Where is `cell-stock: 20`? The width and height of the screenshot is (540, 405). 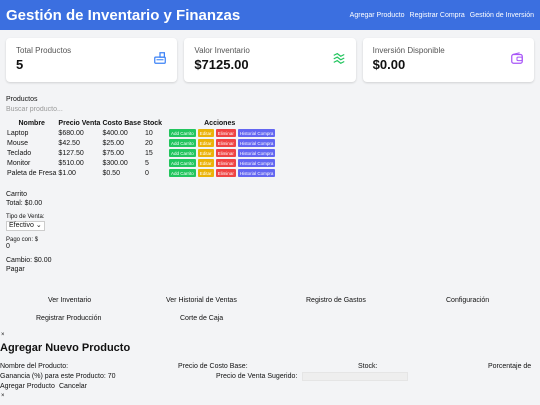 cell-stock: 20 is located at coordinates (148, 143).